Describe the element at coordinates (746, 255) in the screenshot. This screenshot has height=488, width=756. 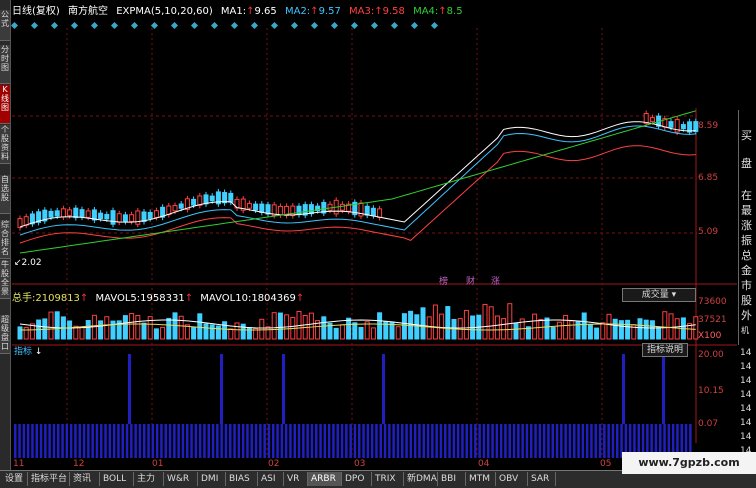
I see `info-panel-label: 总` at that location.